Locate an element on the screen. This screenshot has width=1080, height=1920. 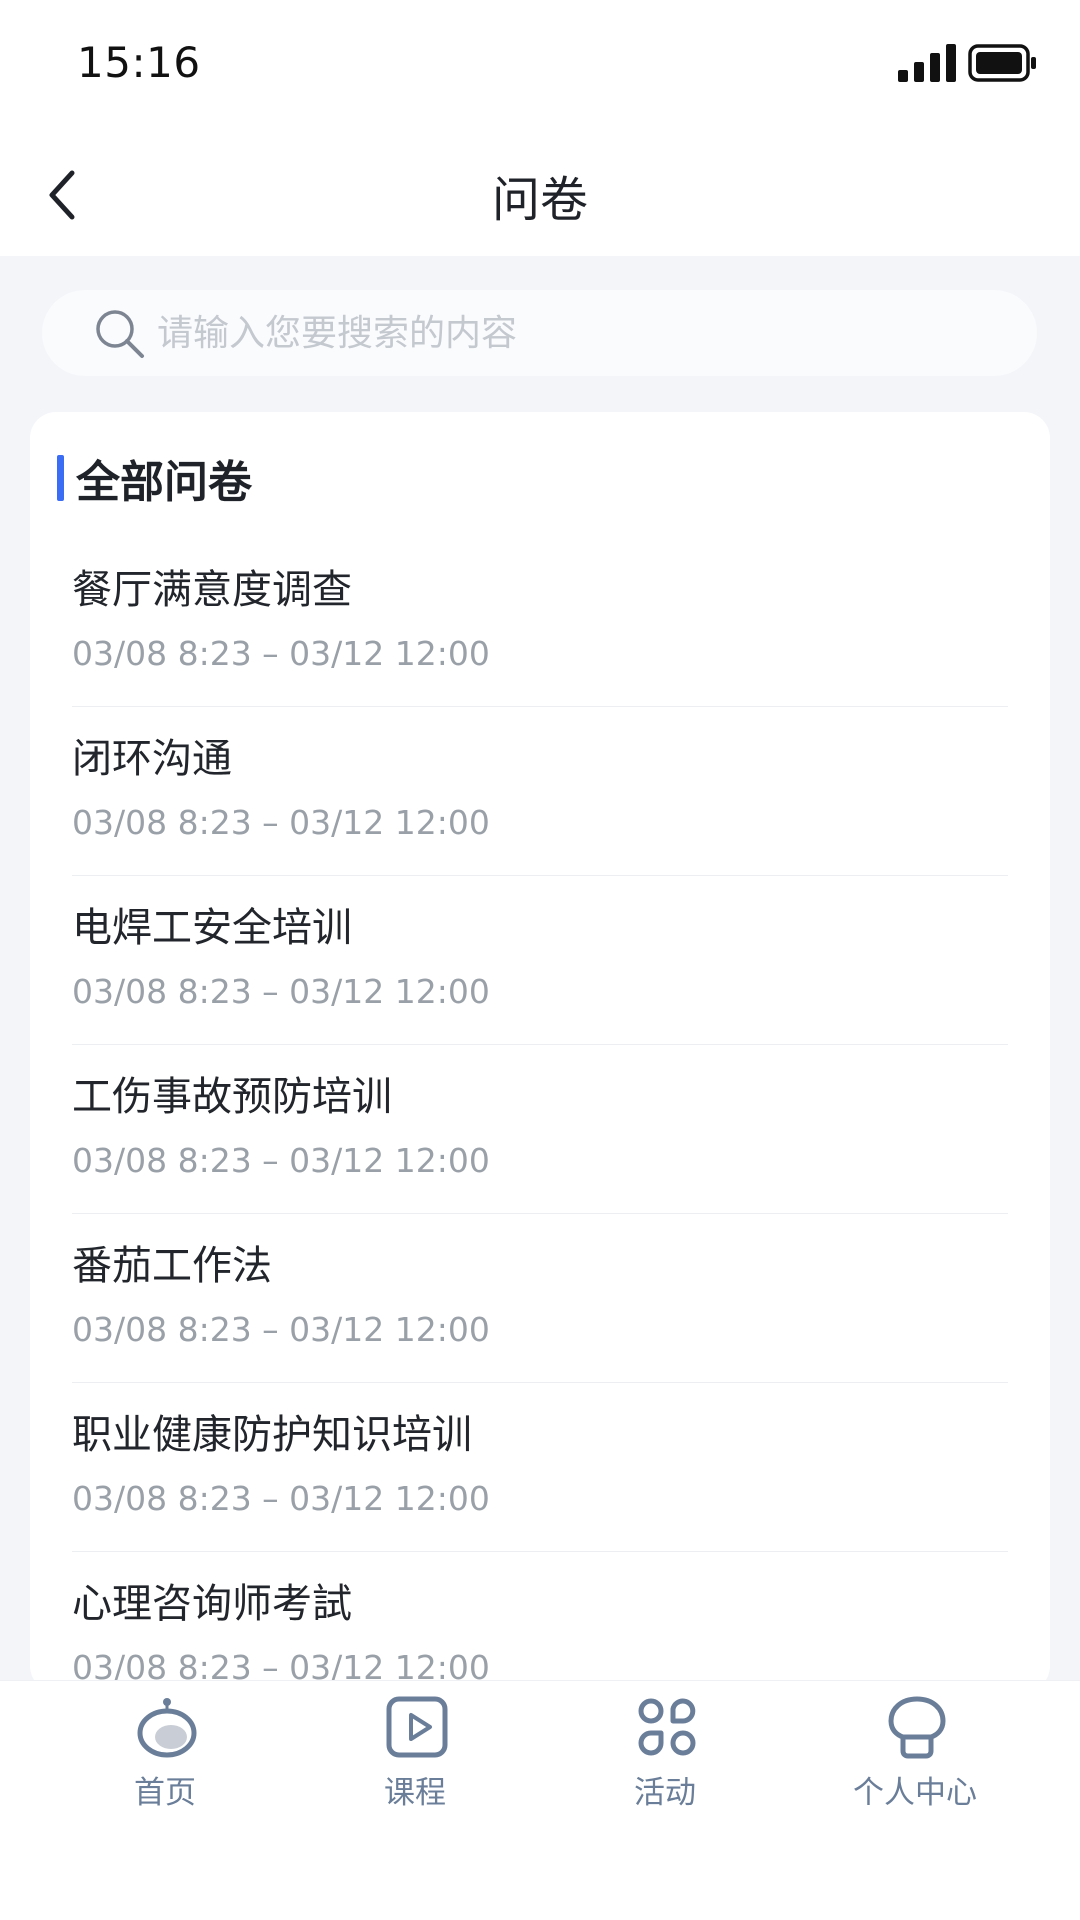
tab-profile: 个人中心 is located at coordinates (915, 1756).